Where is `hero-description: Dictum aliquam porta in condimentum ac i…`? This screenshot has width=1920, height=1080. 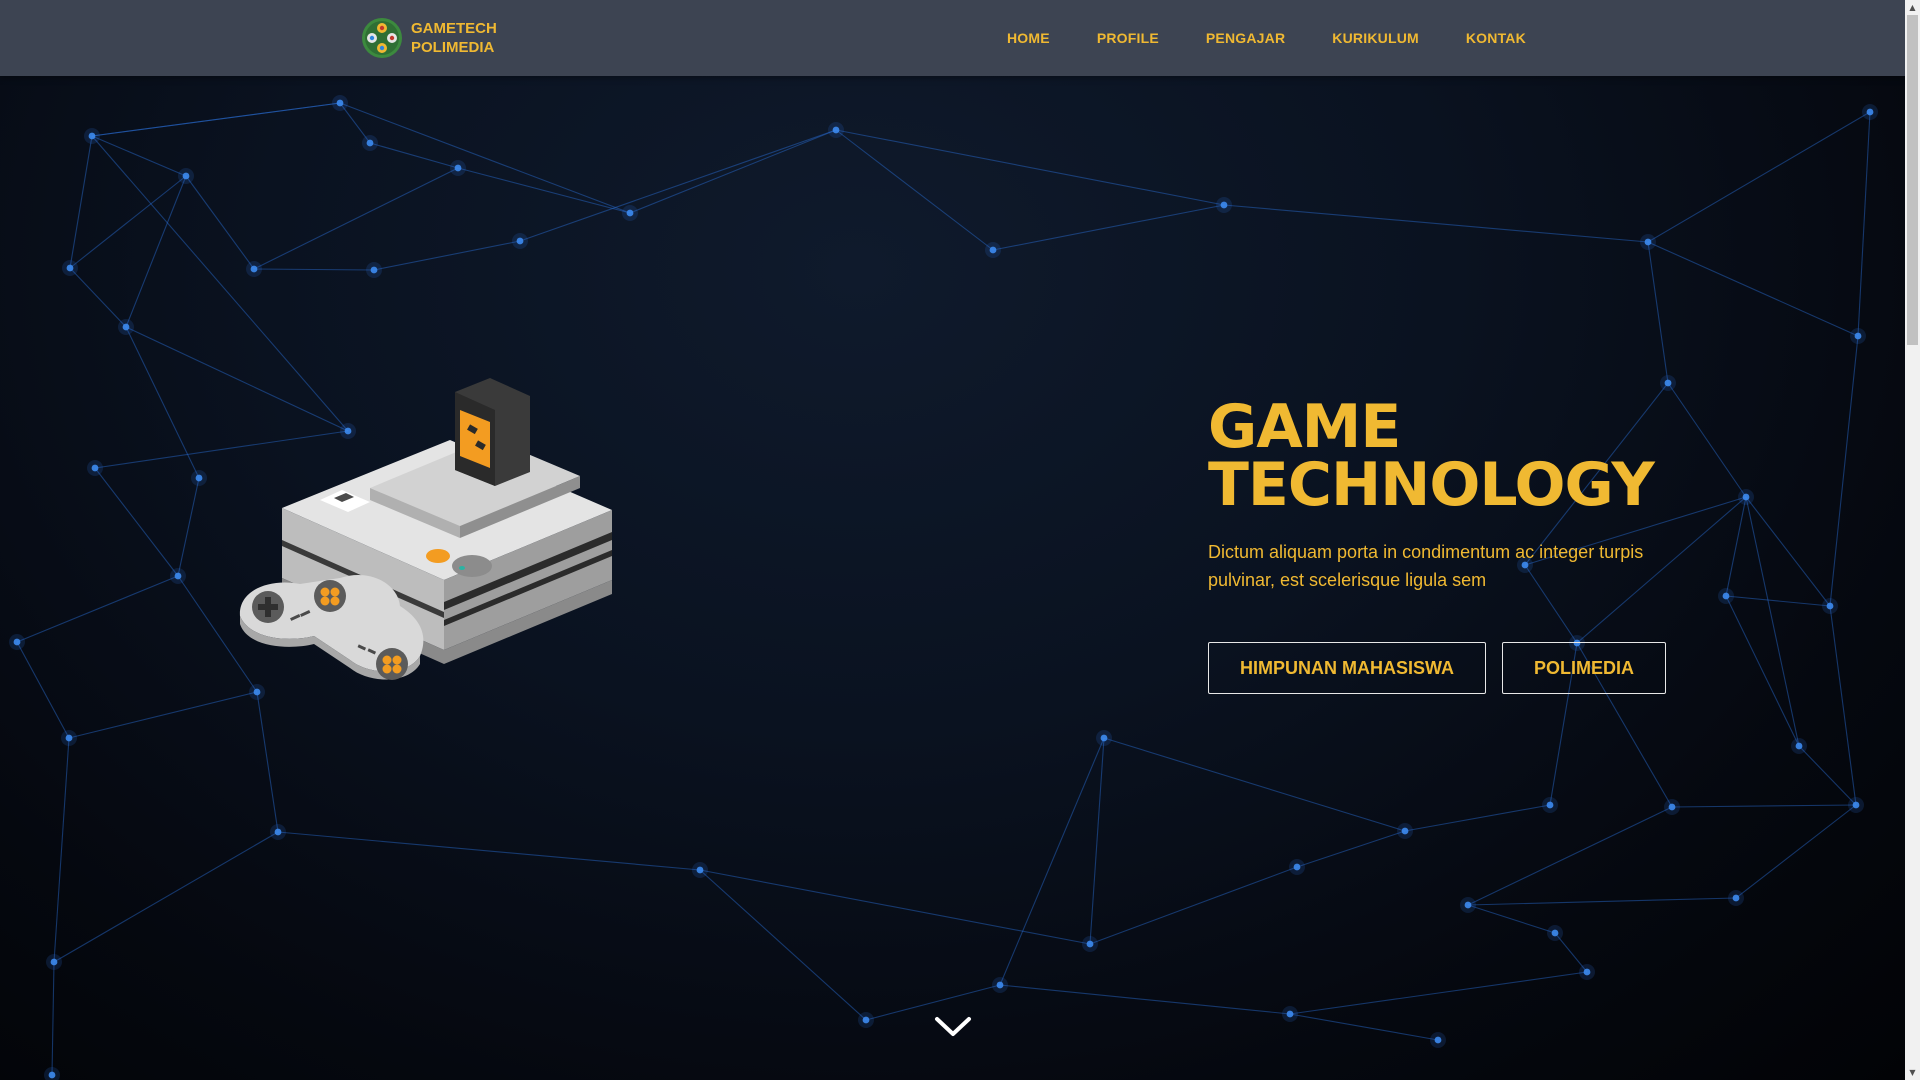 hero-description: Dictum aliquam porta in condimentum ac i… is located at coordinates (1426, 566).